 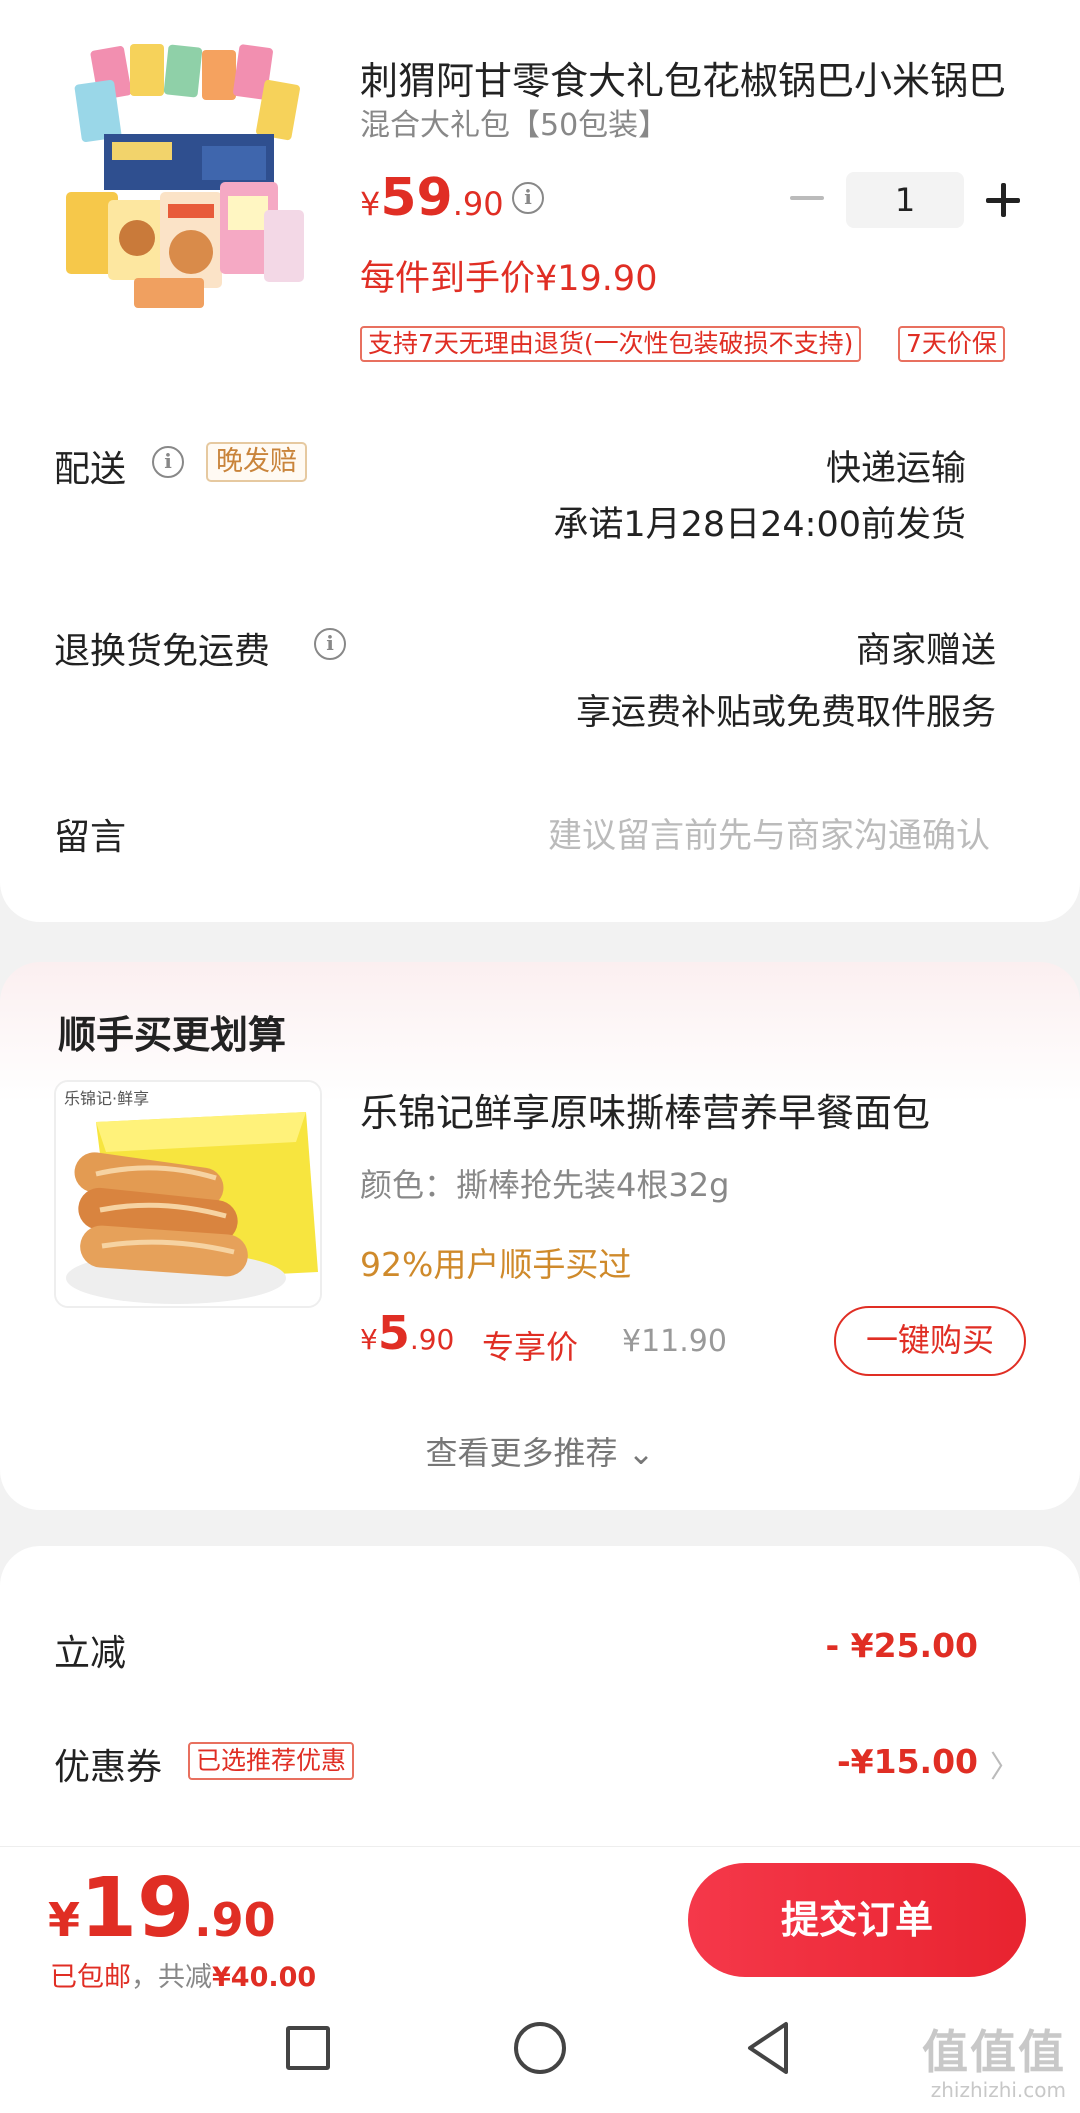 What do you see at coordinates (998, 2090) in the screenshot?
I see `watermark-url: zhizhizhi.com` at bounding box center [998, 2090].